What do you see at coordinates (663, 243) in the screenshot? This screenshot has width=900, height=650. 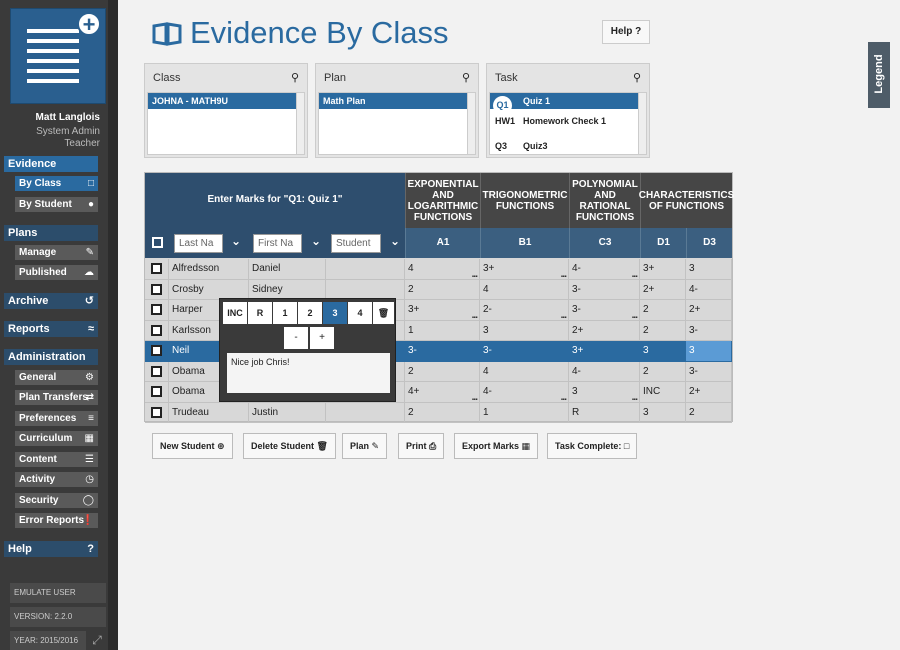 I see `column-header-d1: D1` at bounding box center [663, 243].